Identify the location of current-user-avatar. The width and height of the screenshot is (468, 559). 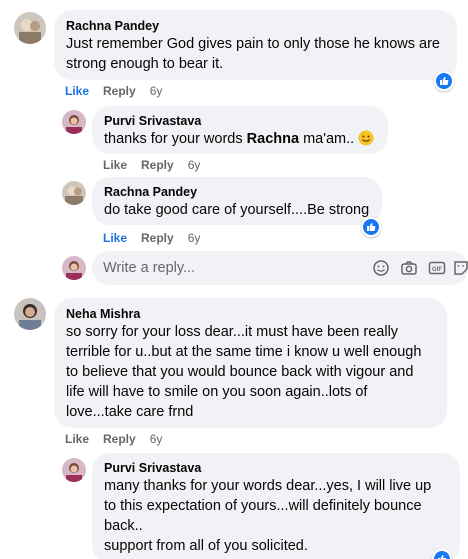
(74, 268).